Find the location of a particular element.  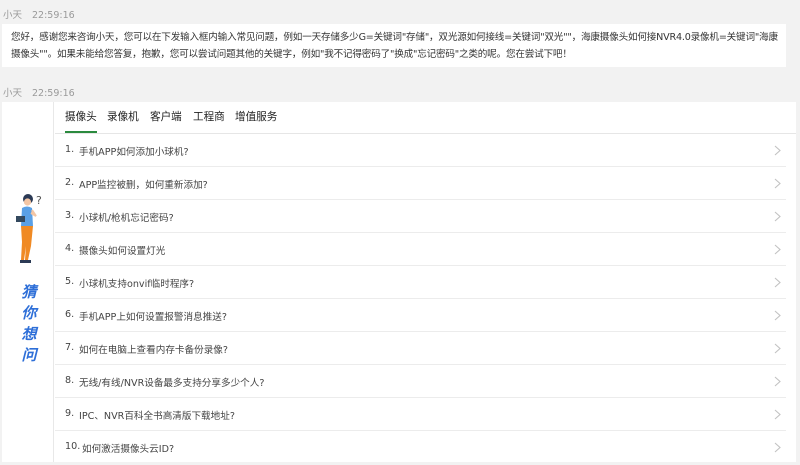

faq-item-question: 如何激活摄像头云ID? is located at coordinates (128, 449).